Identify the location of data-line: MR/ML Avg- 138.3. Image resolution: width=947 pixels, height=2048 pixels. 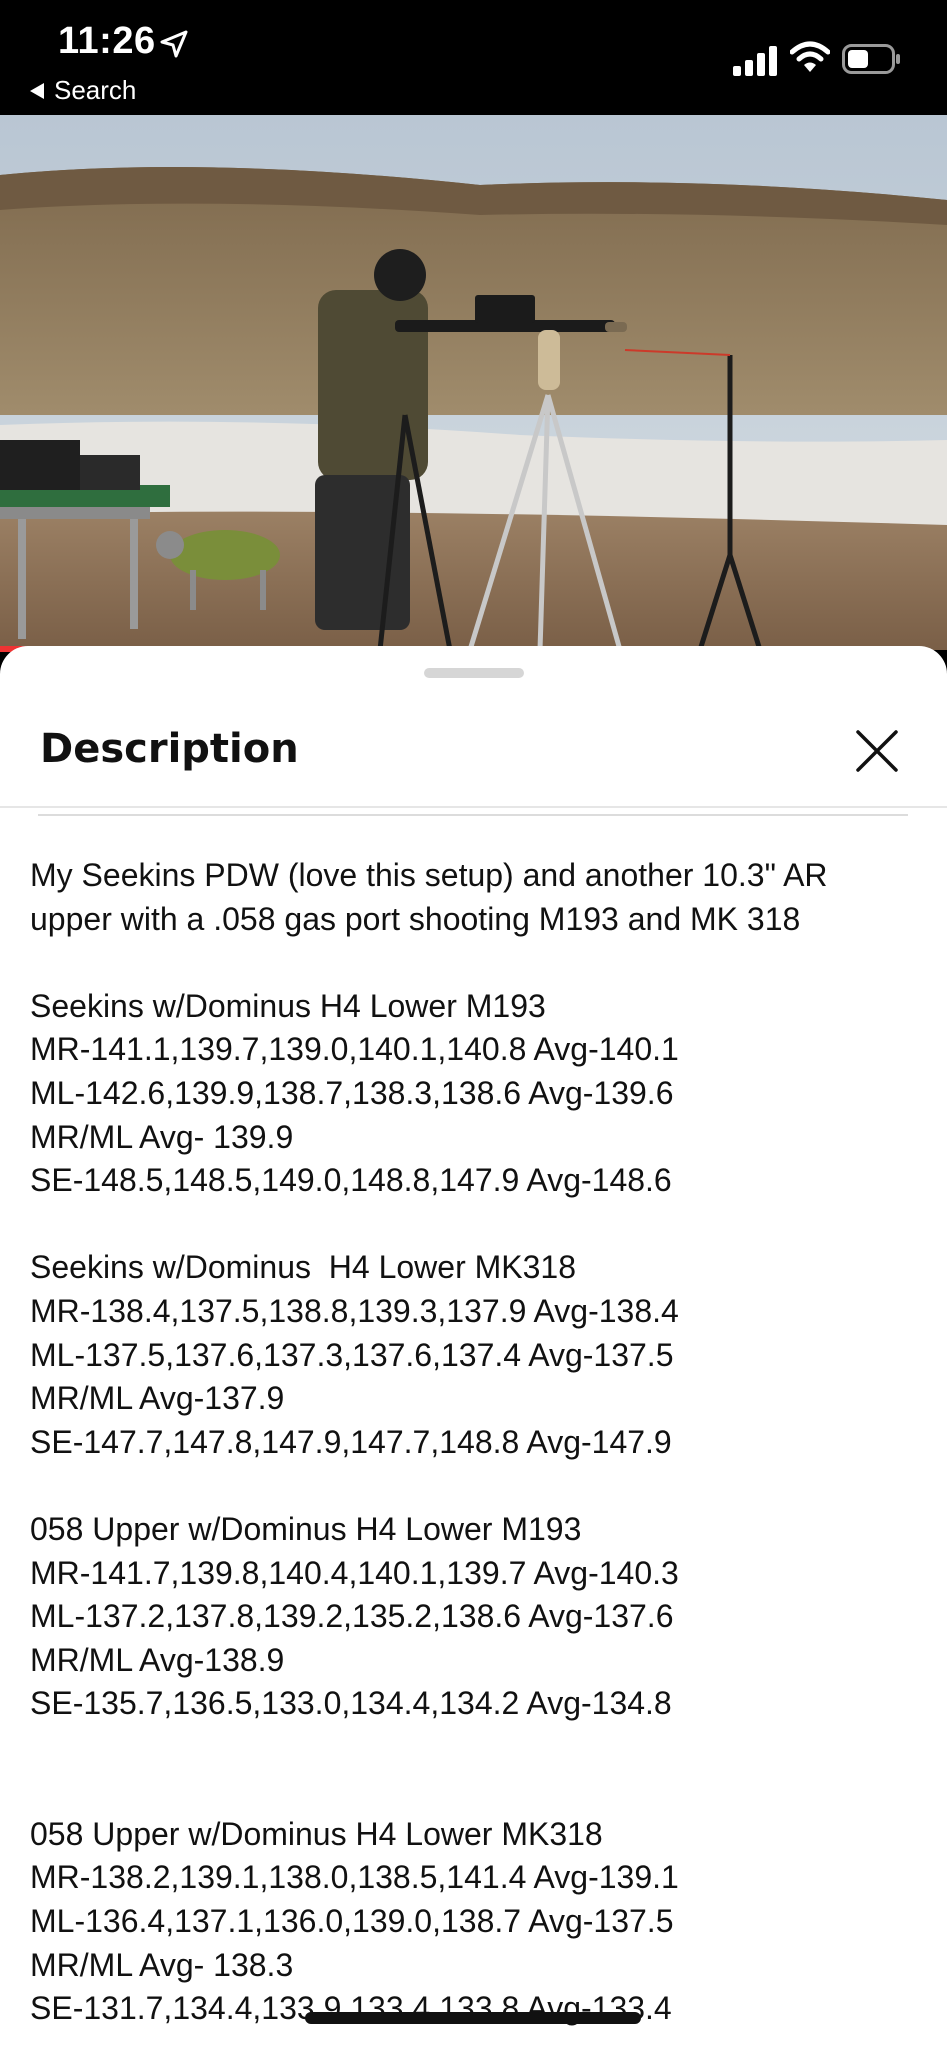
(162, 1964).